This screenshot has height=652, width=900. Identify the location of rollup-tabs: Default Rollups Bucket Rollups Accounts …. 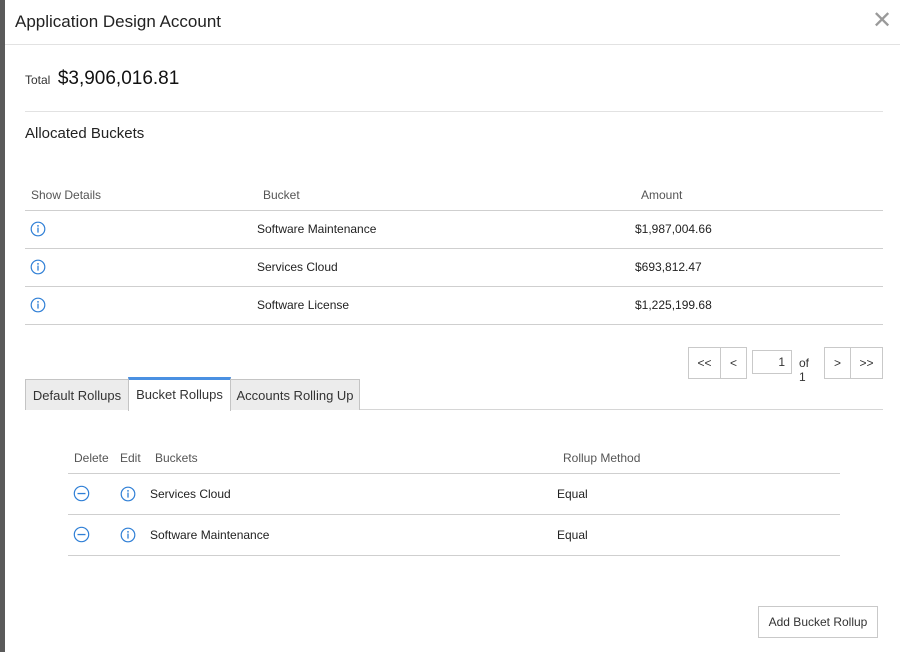
(454, 394).